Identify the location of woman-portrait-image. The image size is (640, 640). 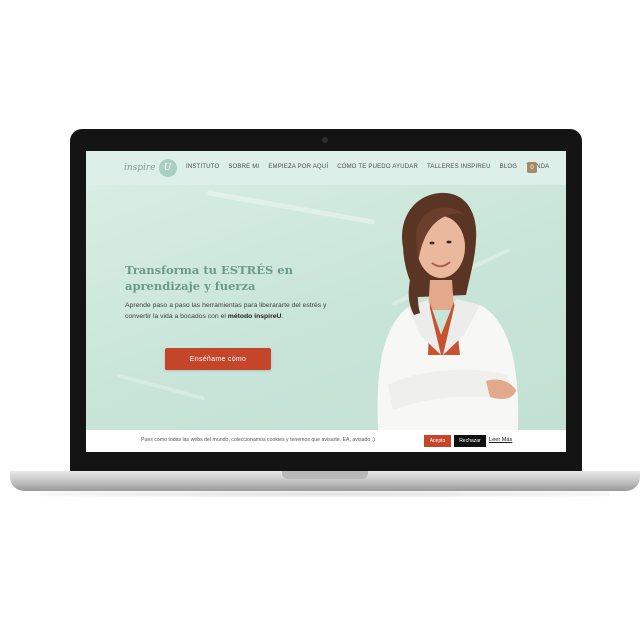
(448, 311).